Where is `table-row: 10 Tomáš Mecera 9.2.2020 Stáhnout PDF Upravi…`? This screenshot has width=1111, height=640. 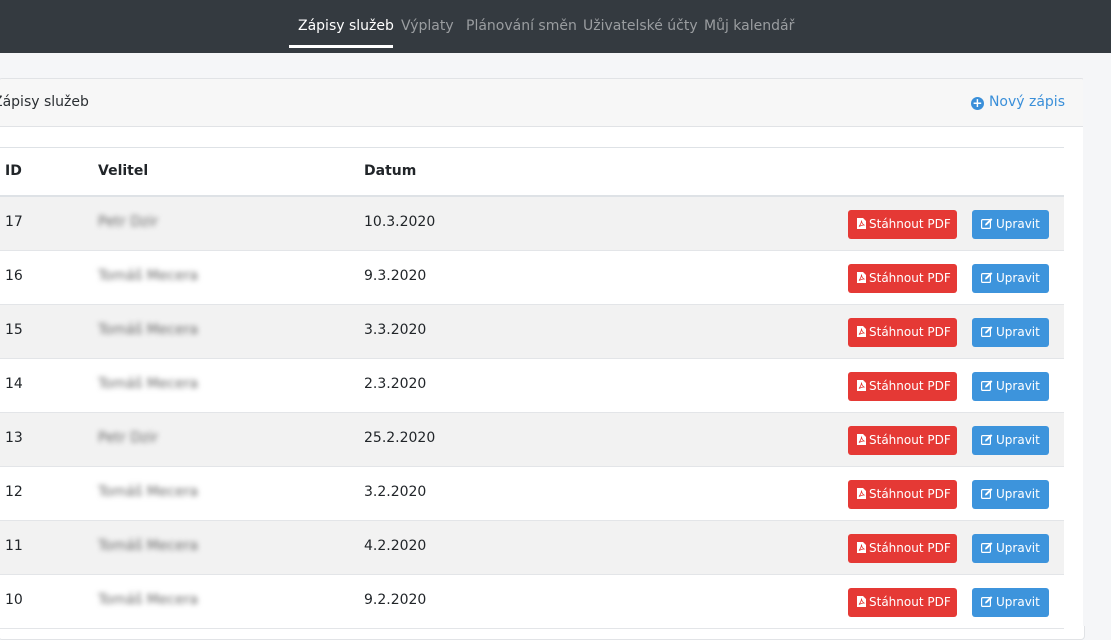 table-row: 10 Tomáš Mecera 9.2.2020 Stáhnout PDF Upravi… is located at coordinates (532, 602).